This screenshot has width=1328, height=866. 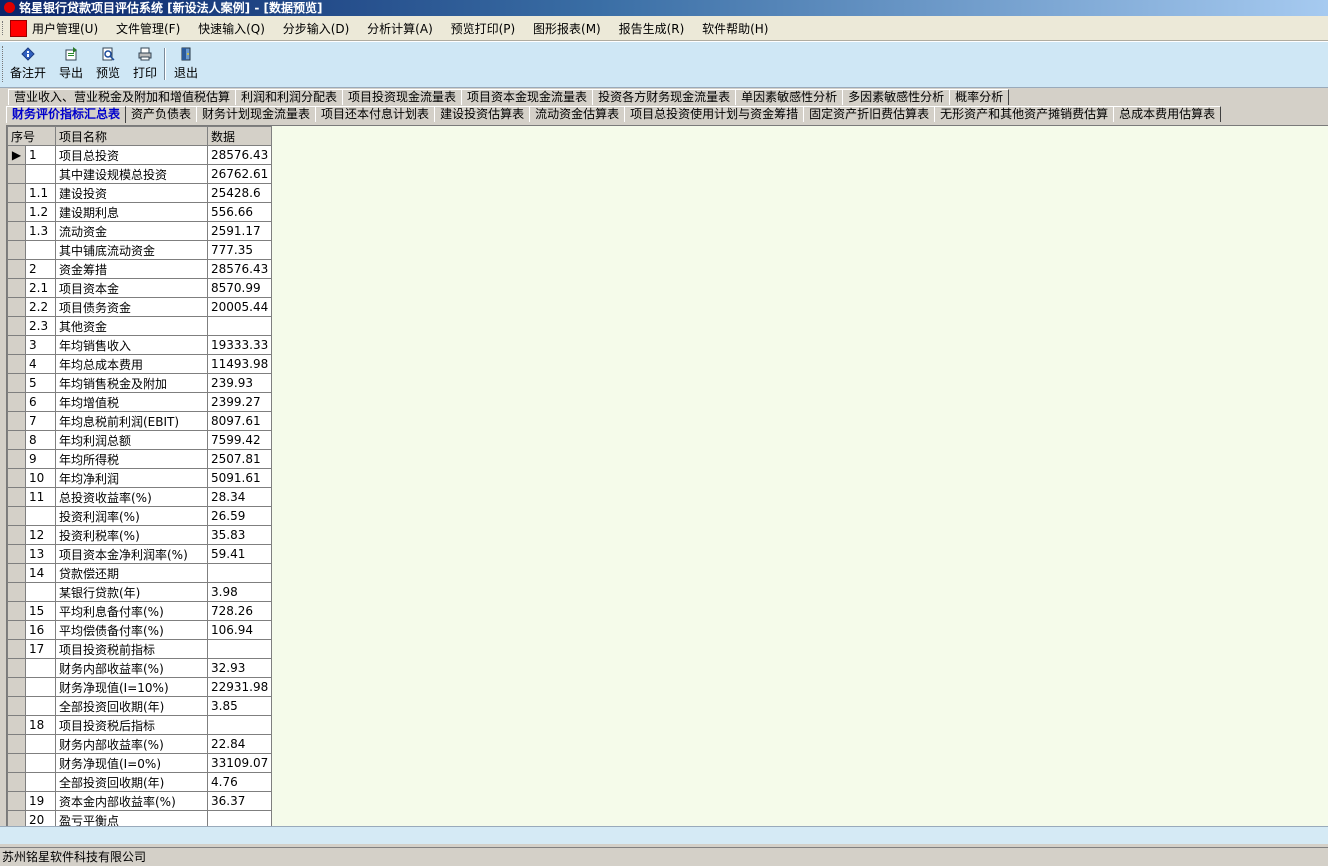 I want to click on cell-value: 2591.17, so click(x=239, y=231).